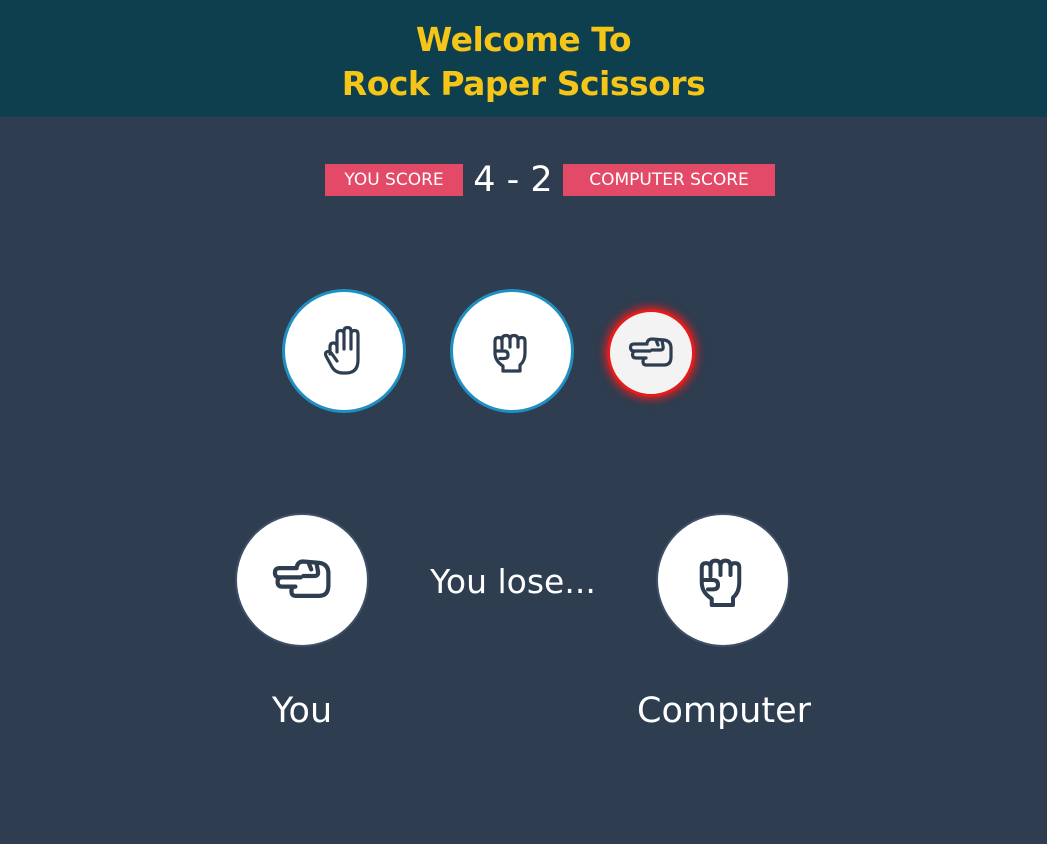  I want to click on scissors-choice-button, so click(651, 353).